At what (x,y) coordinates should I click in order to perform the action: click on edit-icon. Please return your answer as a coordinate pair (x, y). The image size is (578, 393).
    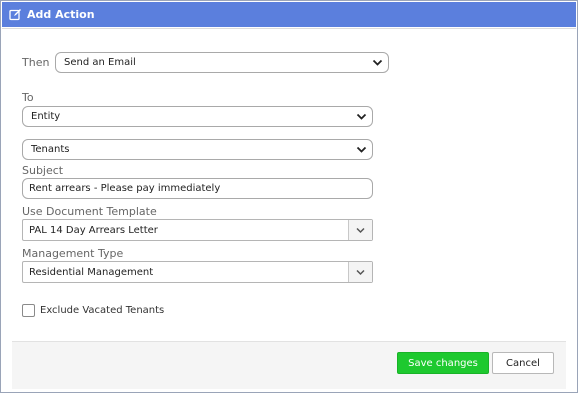
    Looking at the image, I should click on (15, 14).